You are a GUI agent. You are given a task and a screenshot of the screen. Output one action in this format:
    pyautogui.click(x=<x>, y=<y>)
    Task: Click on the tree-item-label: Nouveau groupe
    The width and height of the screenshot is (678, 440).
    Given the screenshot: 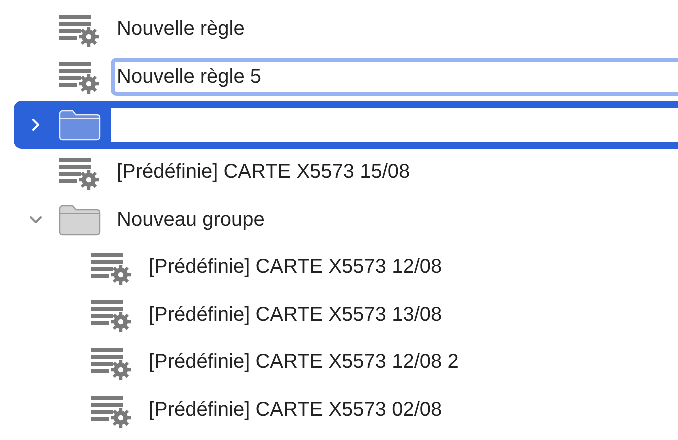 What is the action you would take?
    pyautogui.click(x=191, y=220)
    